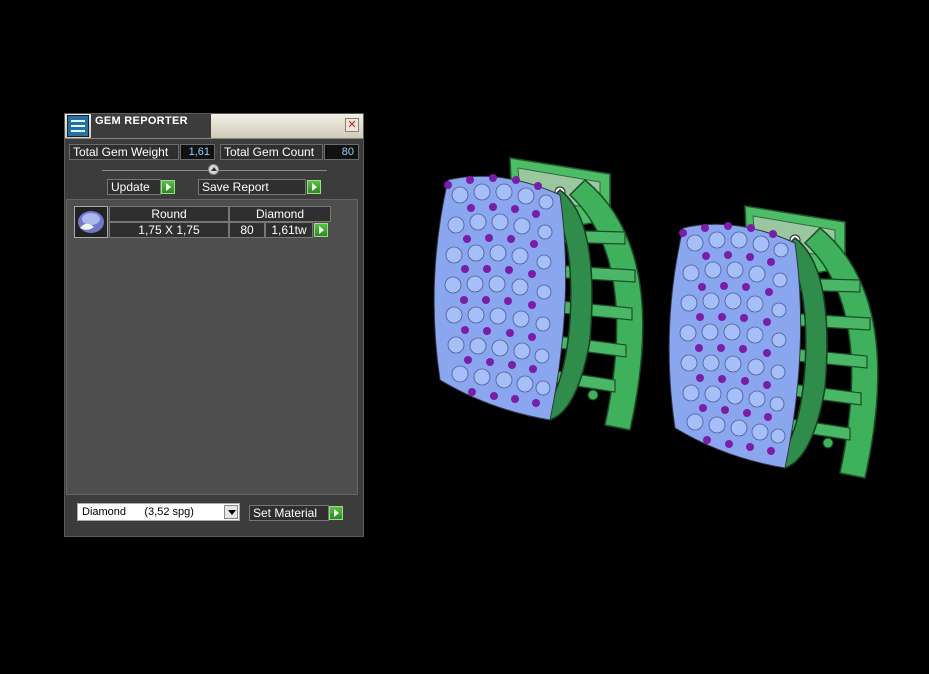 This screenshot has height=674, width=929. Describe the element at coordinates (247, 230) in the screenshot. I see `gem-count-cell: 80` at that location.